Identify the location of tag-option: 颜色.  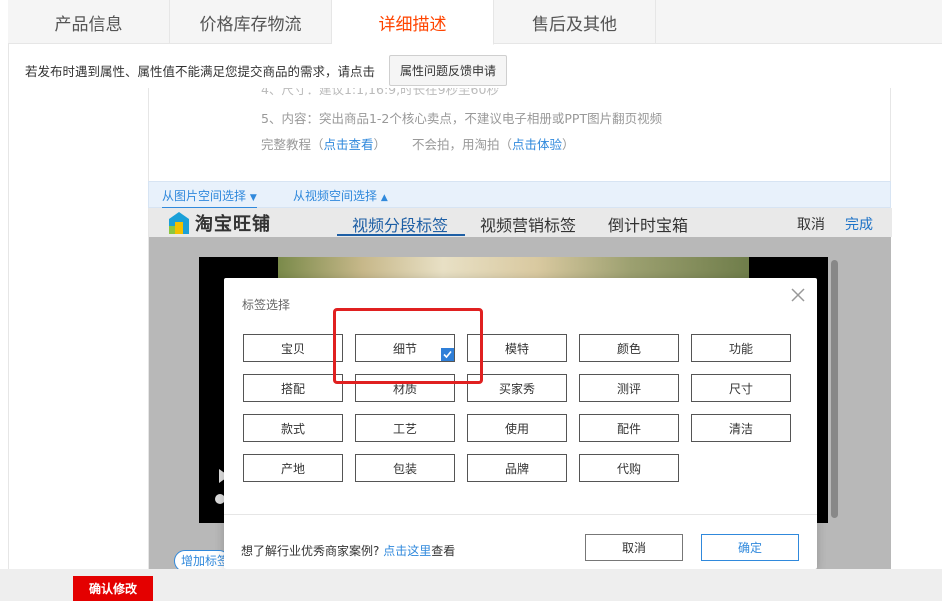
(629, 348).